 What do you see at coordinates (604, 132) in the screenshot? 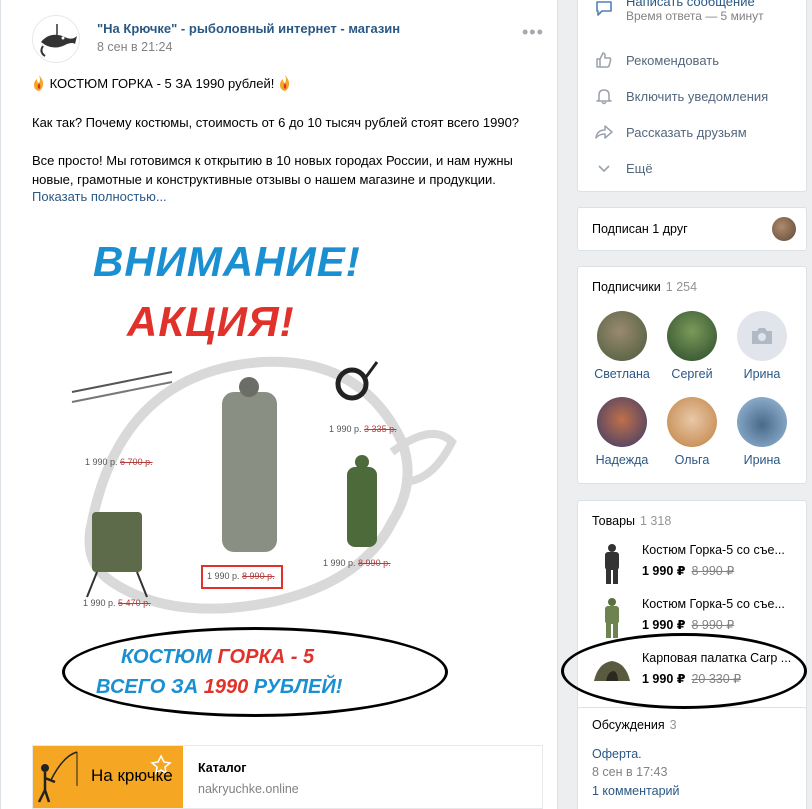
I see `share-arrow-icon` at bounding box center [604, 132].